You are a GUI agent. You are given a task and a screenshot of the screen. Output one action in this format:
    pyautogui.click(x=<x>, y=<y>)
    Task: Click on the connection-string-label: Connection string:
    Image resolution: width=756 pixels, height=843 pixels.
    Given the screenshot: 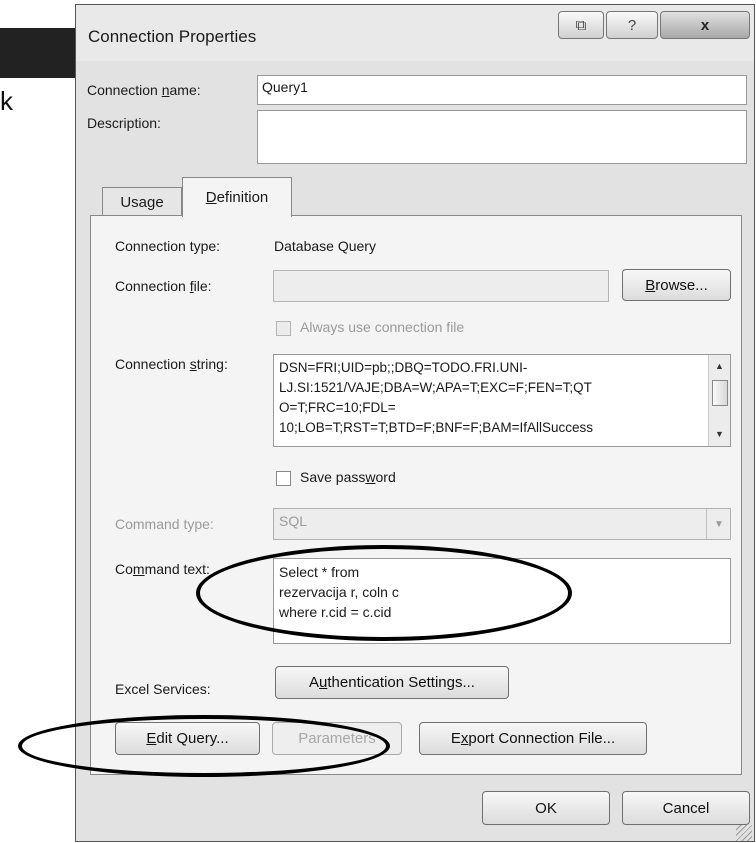 What is the action you would take?
    pyautogui.click(x=171, y=364)
    